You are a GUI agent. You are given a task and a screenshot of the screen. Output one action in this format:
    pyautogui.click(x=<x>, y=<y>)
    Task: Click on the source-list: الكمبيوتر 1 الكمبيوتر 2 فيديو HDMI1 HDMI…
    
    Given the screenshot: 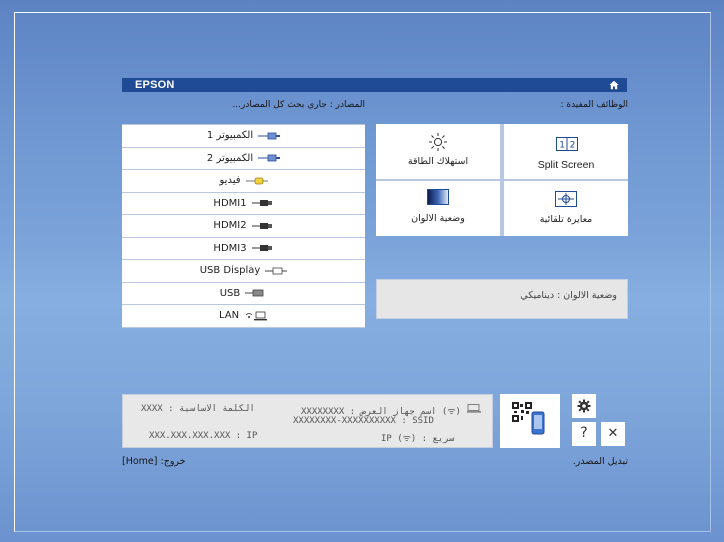 What is the action you would take?
    pyautogui.click(x=243, y=226)
    